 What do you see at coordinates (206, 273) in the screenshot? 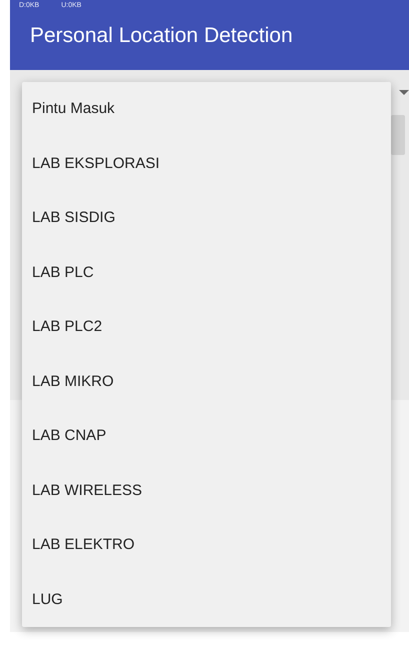
I see `dropdown-item: LAB PLC` at bounding box center [206, 273].